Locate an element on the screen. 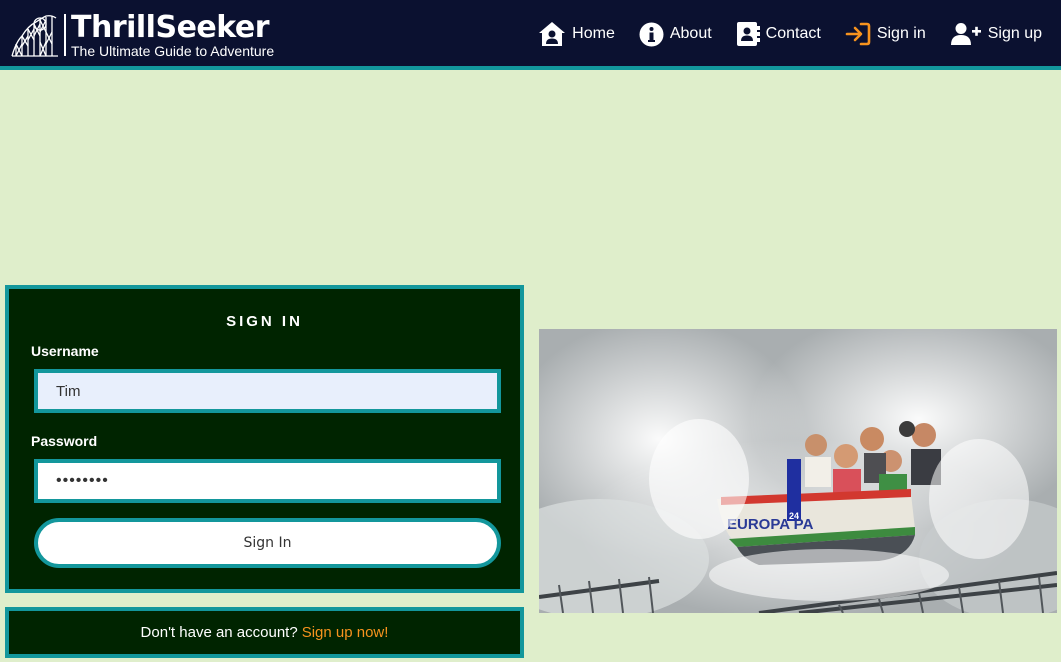  nav-links: Home About Contact Sign in Sign up is located at coordinates (778, 34).